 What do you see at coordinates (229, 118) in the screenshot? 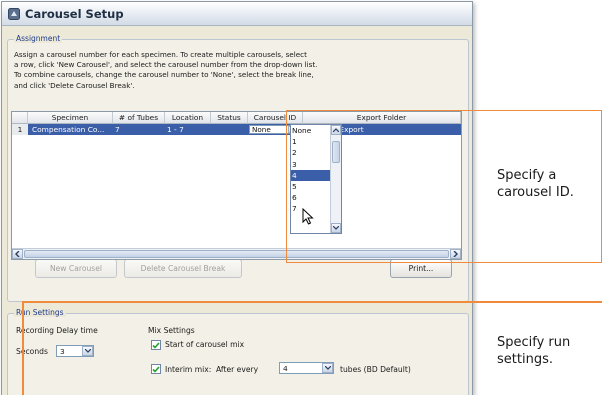
I see `column-header-status: Status` at bounding box center [229, 118].